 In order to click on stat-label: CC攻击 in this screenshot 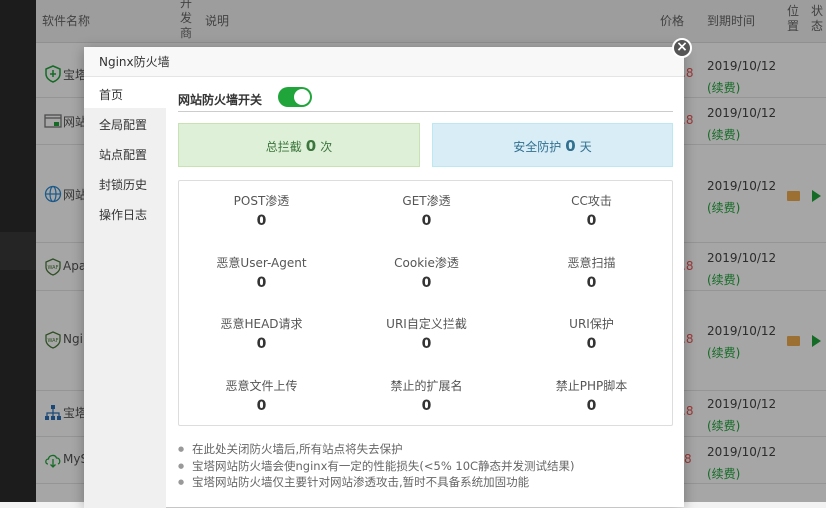, I will do `click(591, 201)`.